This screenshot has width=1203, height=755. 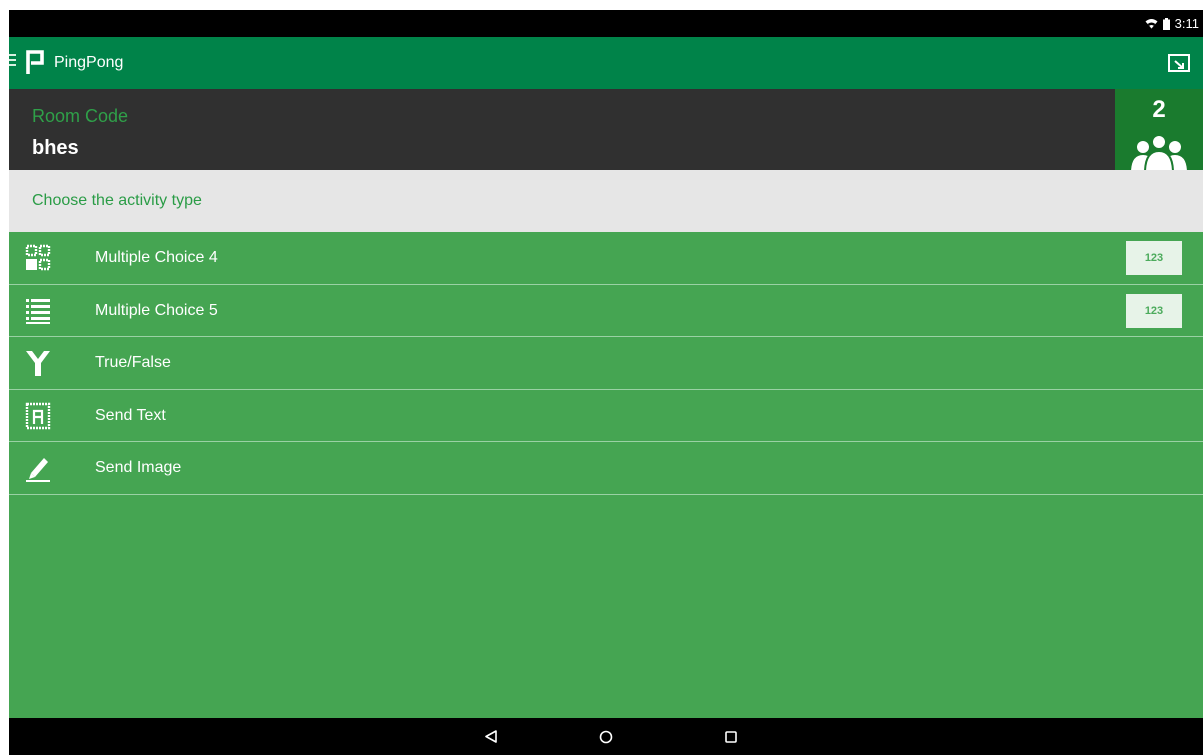 What do you see at coordinates (133, 362) in the screenshot?
I see `activity-label: True/False` at bounding box center [133, 362].